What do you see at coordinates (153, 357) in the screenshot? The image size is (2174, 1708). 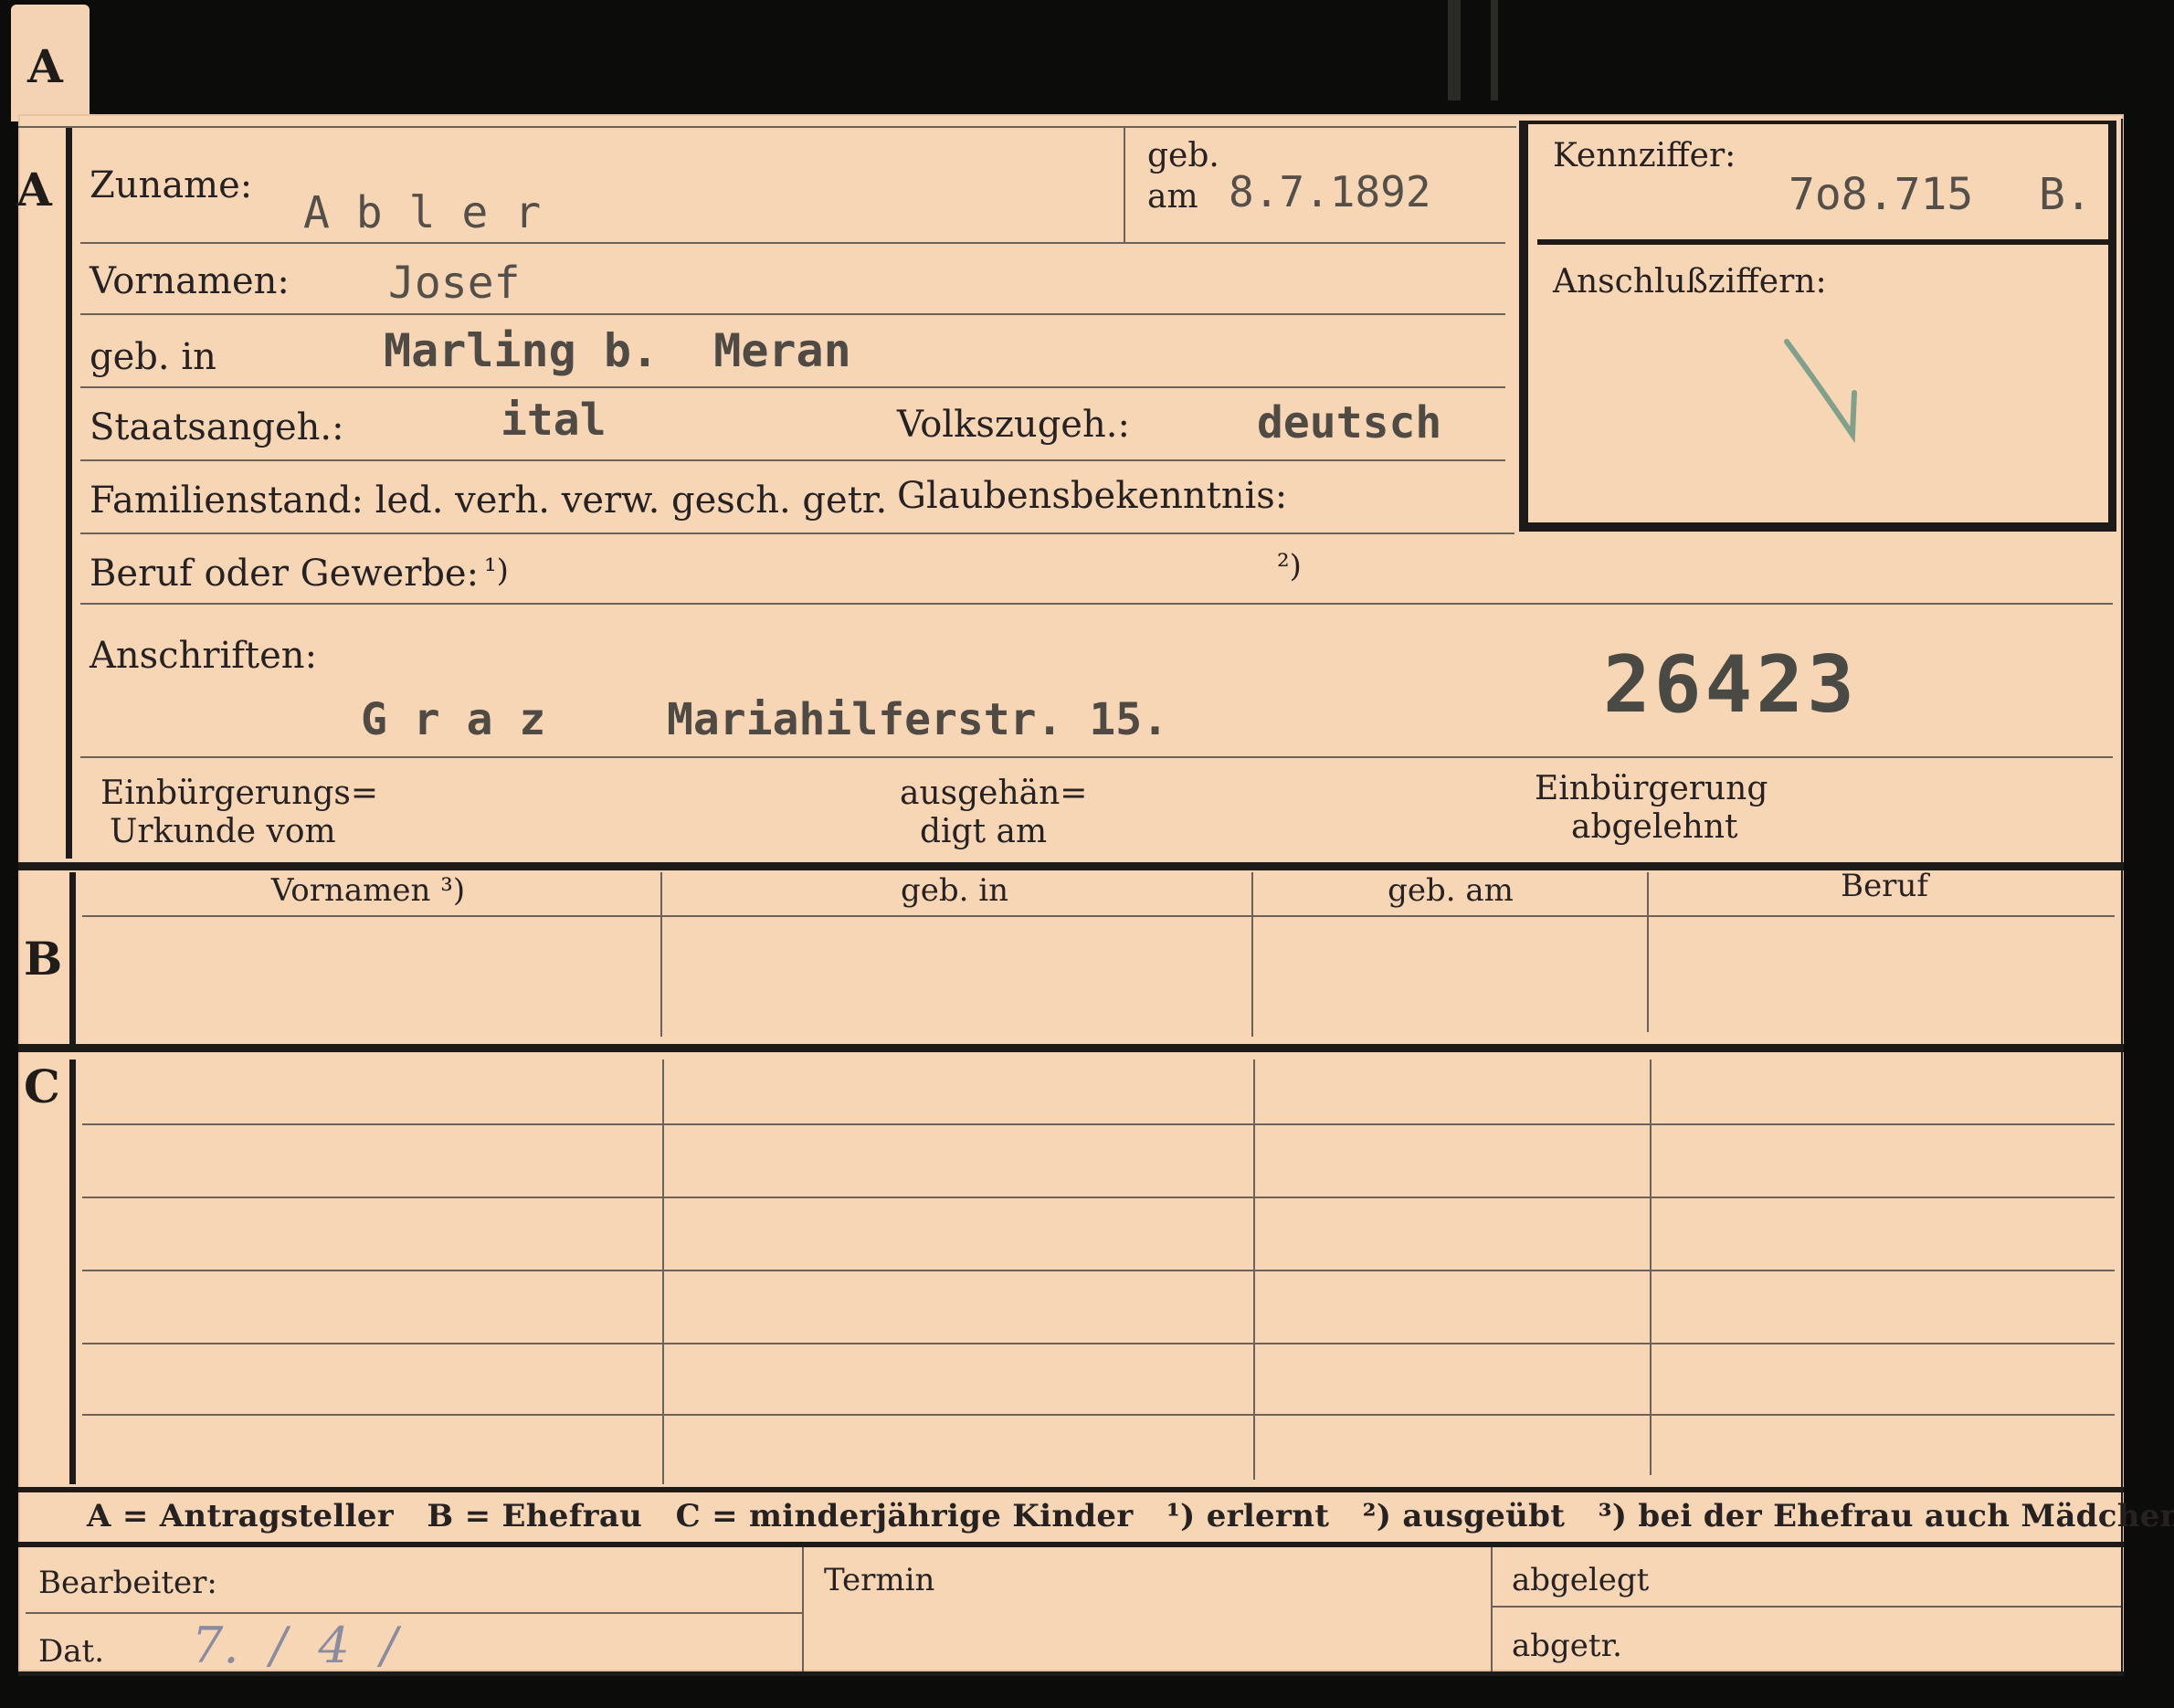 I see `geb-in-label: geb. in` at bounding box center [153, 357].